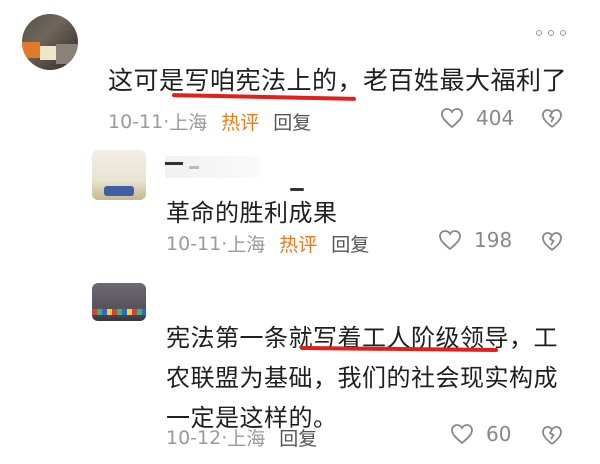  I want to click on reply-date: 10-12, so click(194, 437).